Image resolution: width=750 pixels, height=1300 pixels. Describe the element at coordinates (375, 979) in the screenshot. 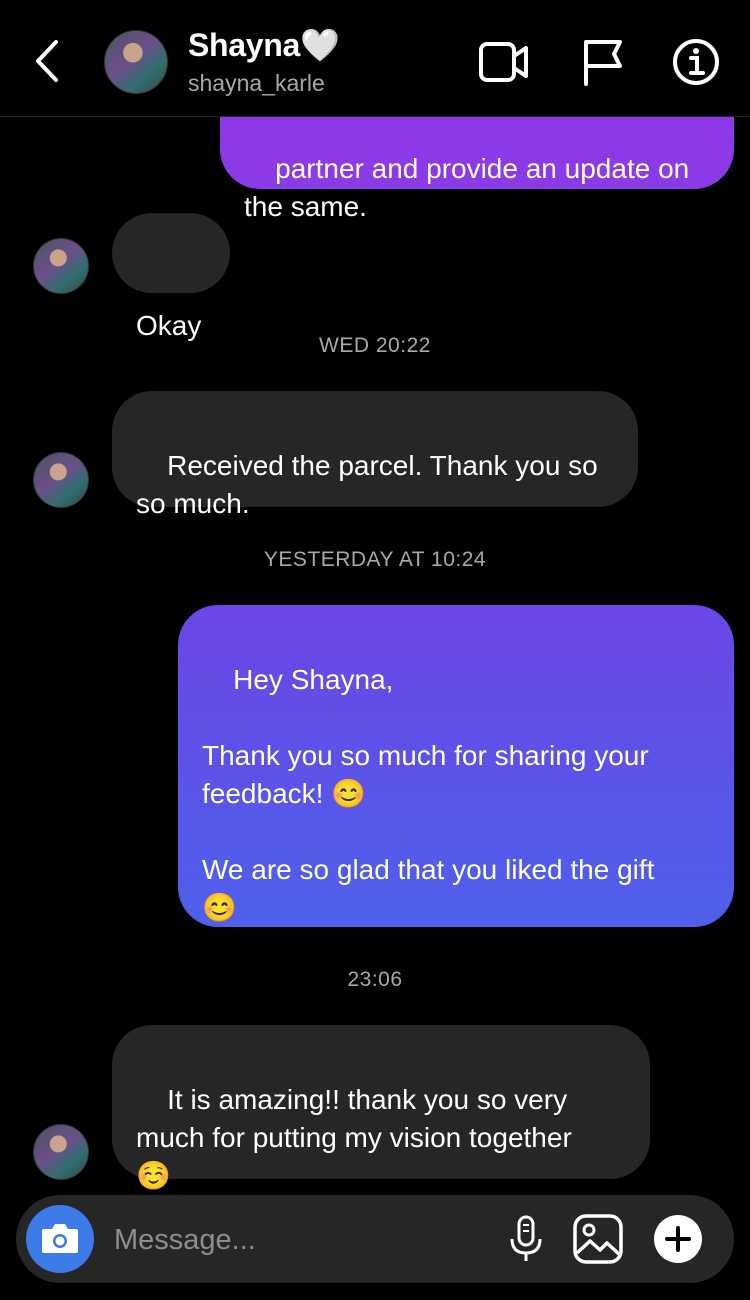

I see `timestamp-2306: 23:06` at that location.